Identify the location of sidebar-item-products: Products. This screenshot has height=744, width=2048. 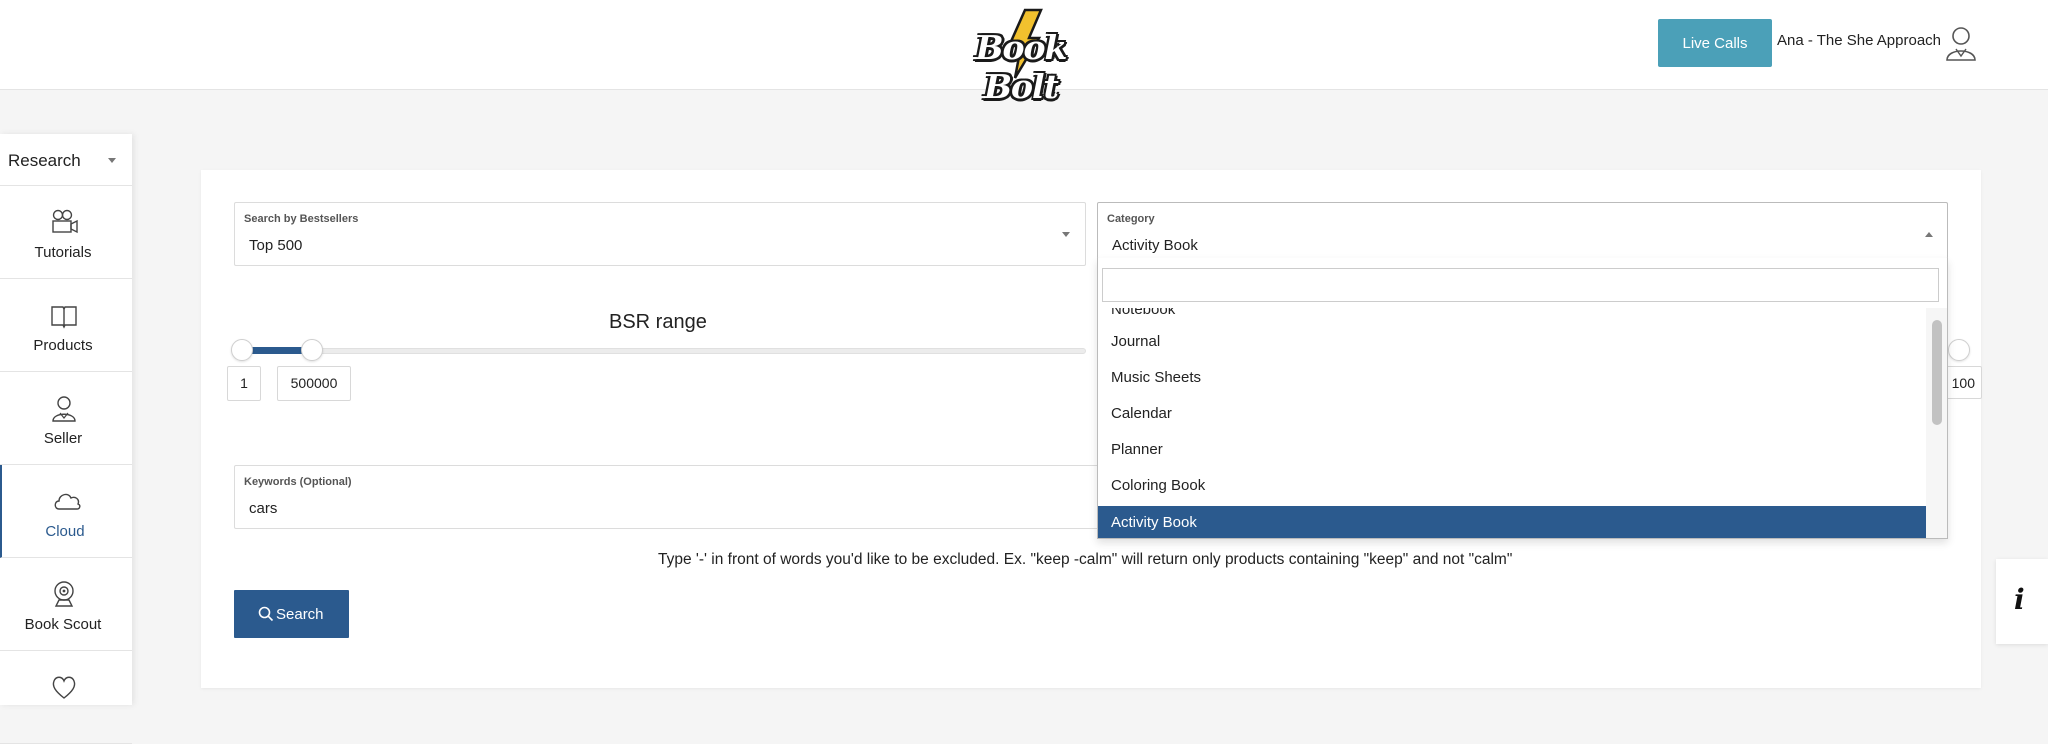
(66, 325).